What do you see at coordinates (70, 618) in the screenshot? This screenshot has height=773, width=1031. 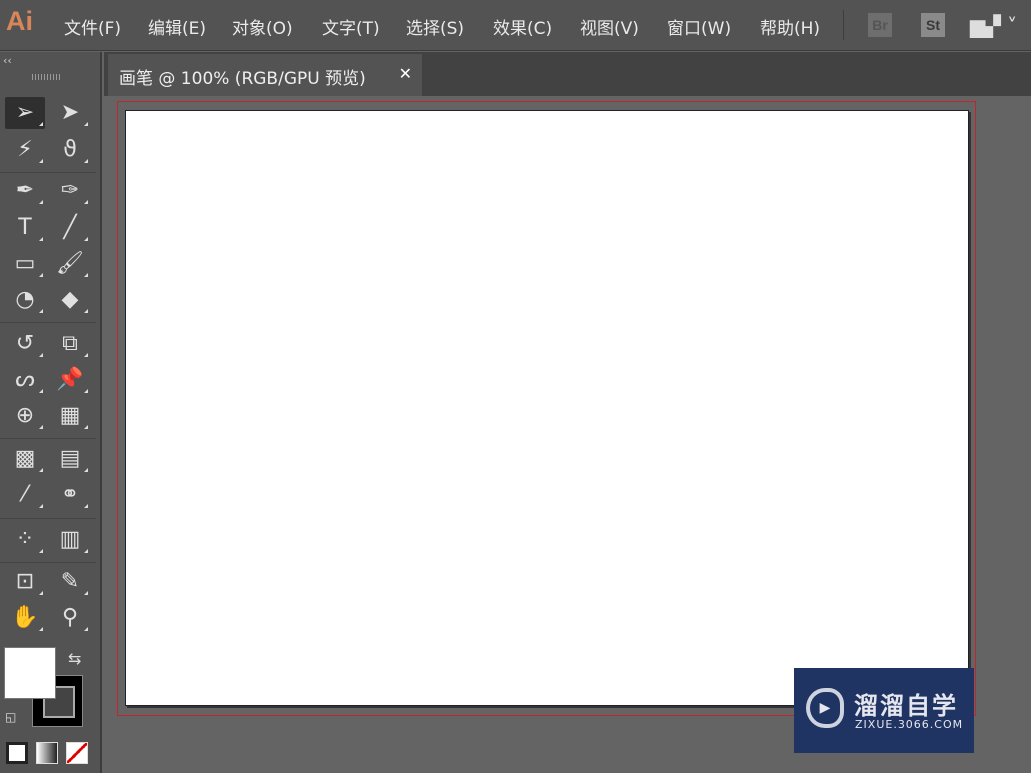 I see `zoom-tool-icon: ⚲` at bounding box center [70, 618].